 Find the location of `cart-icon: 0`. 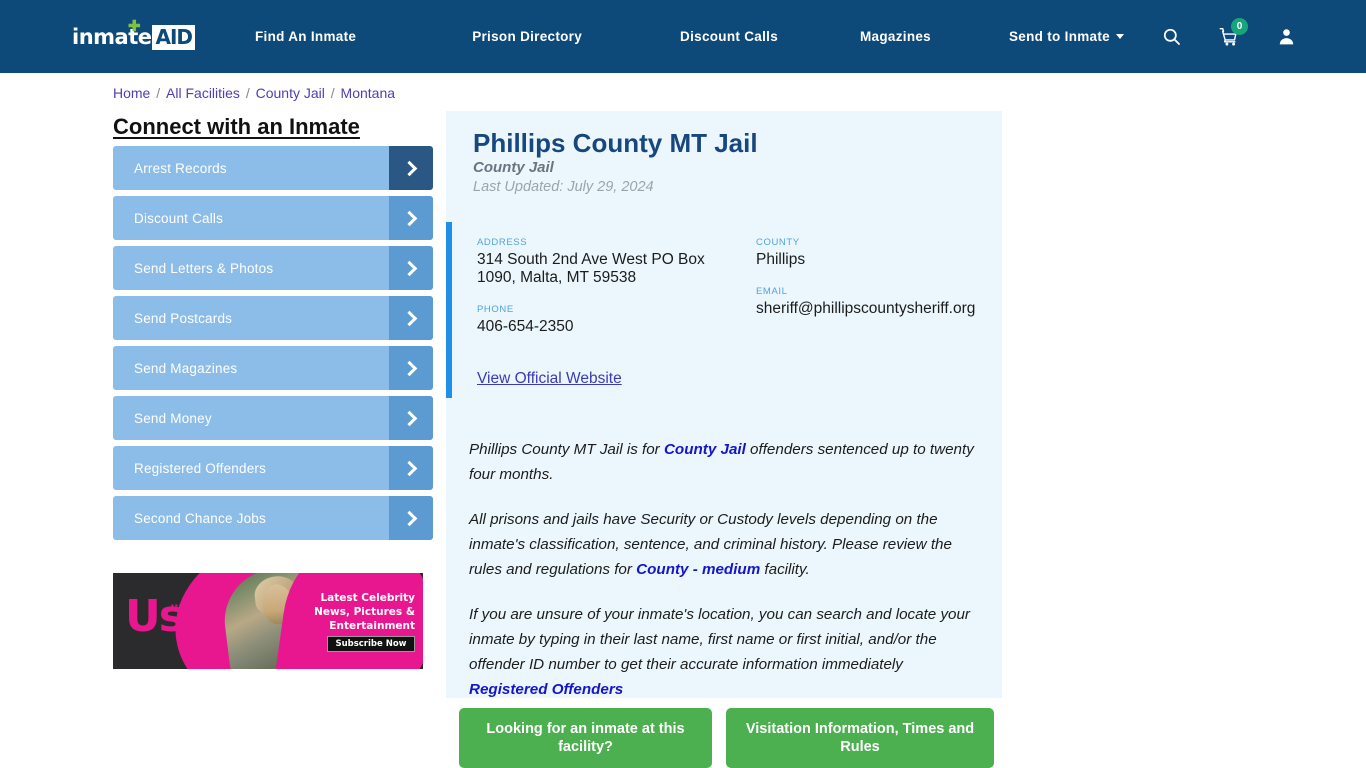

cart-icon: 0 is located at coordinates (1233, 32).